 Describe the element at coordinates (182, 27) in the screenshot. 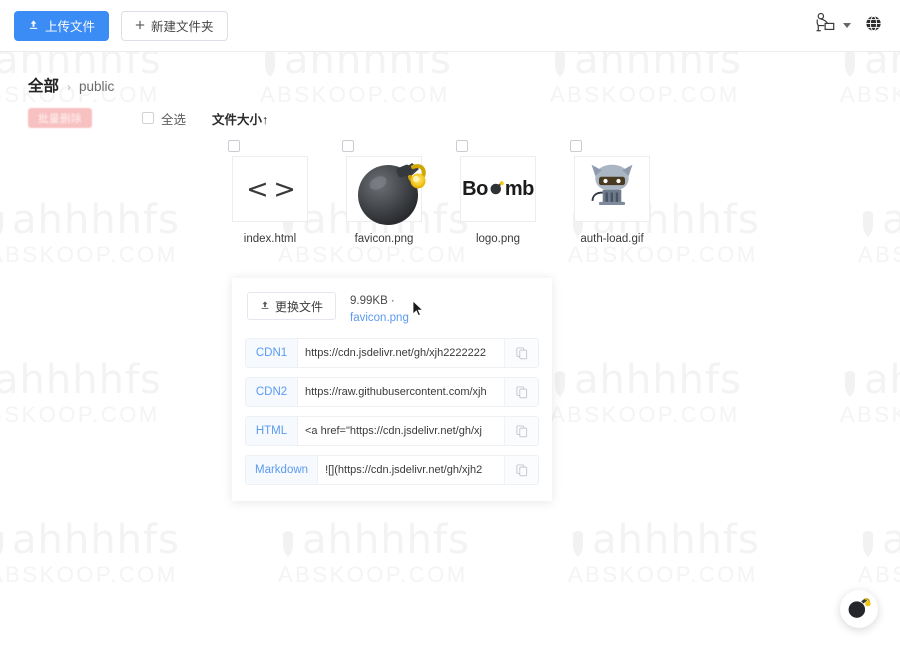

I see `new-folder-label: 新建文件夹` at that location.